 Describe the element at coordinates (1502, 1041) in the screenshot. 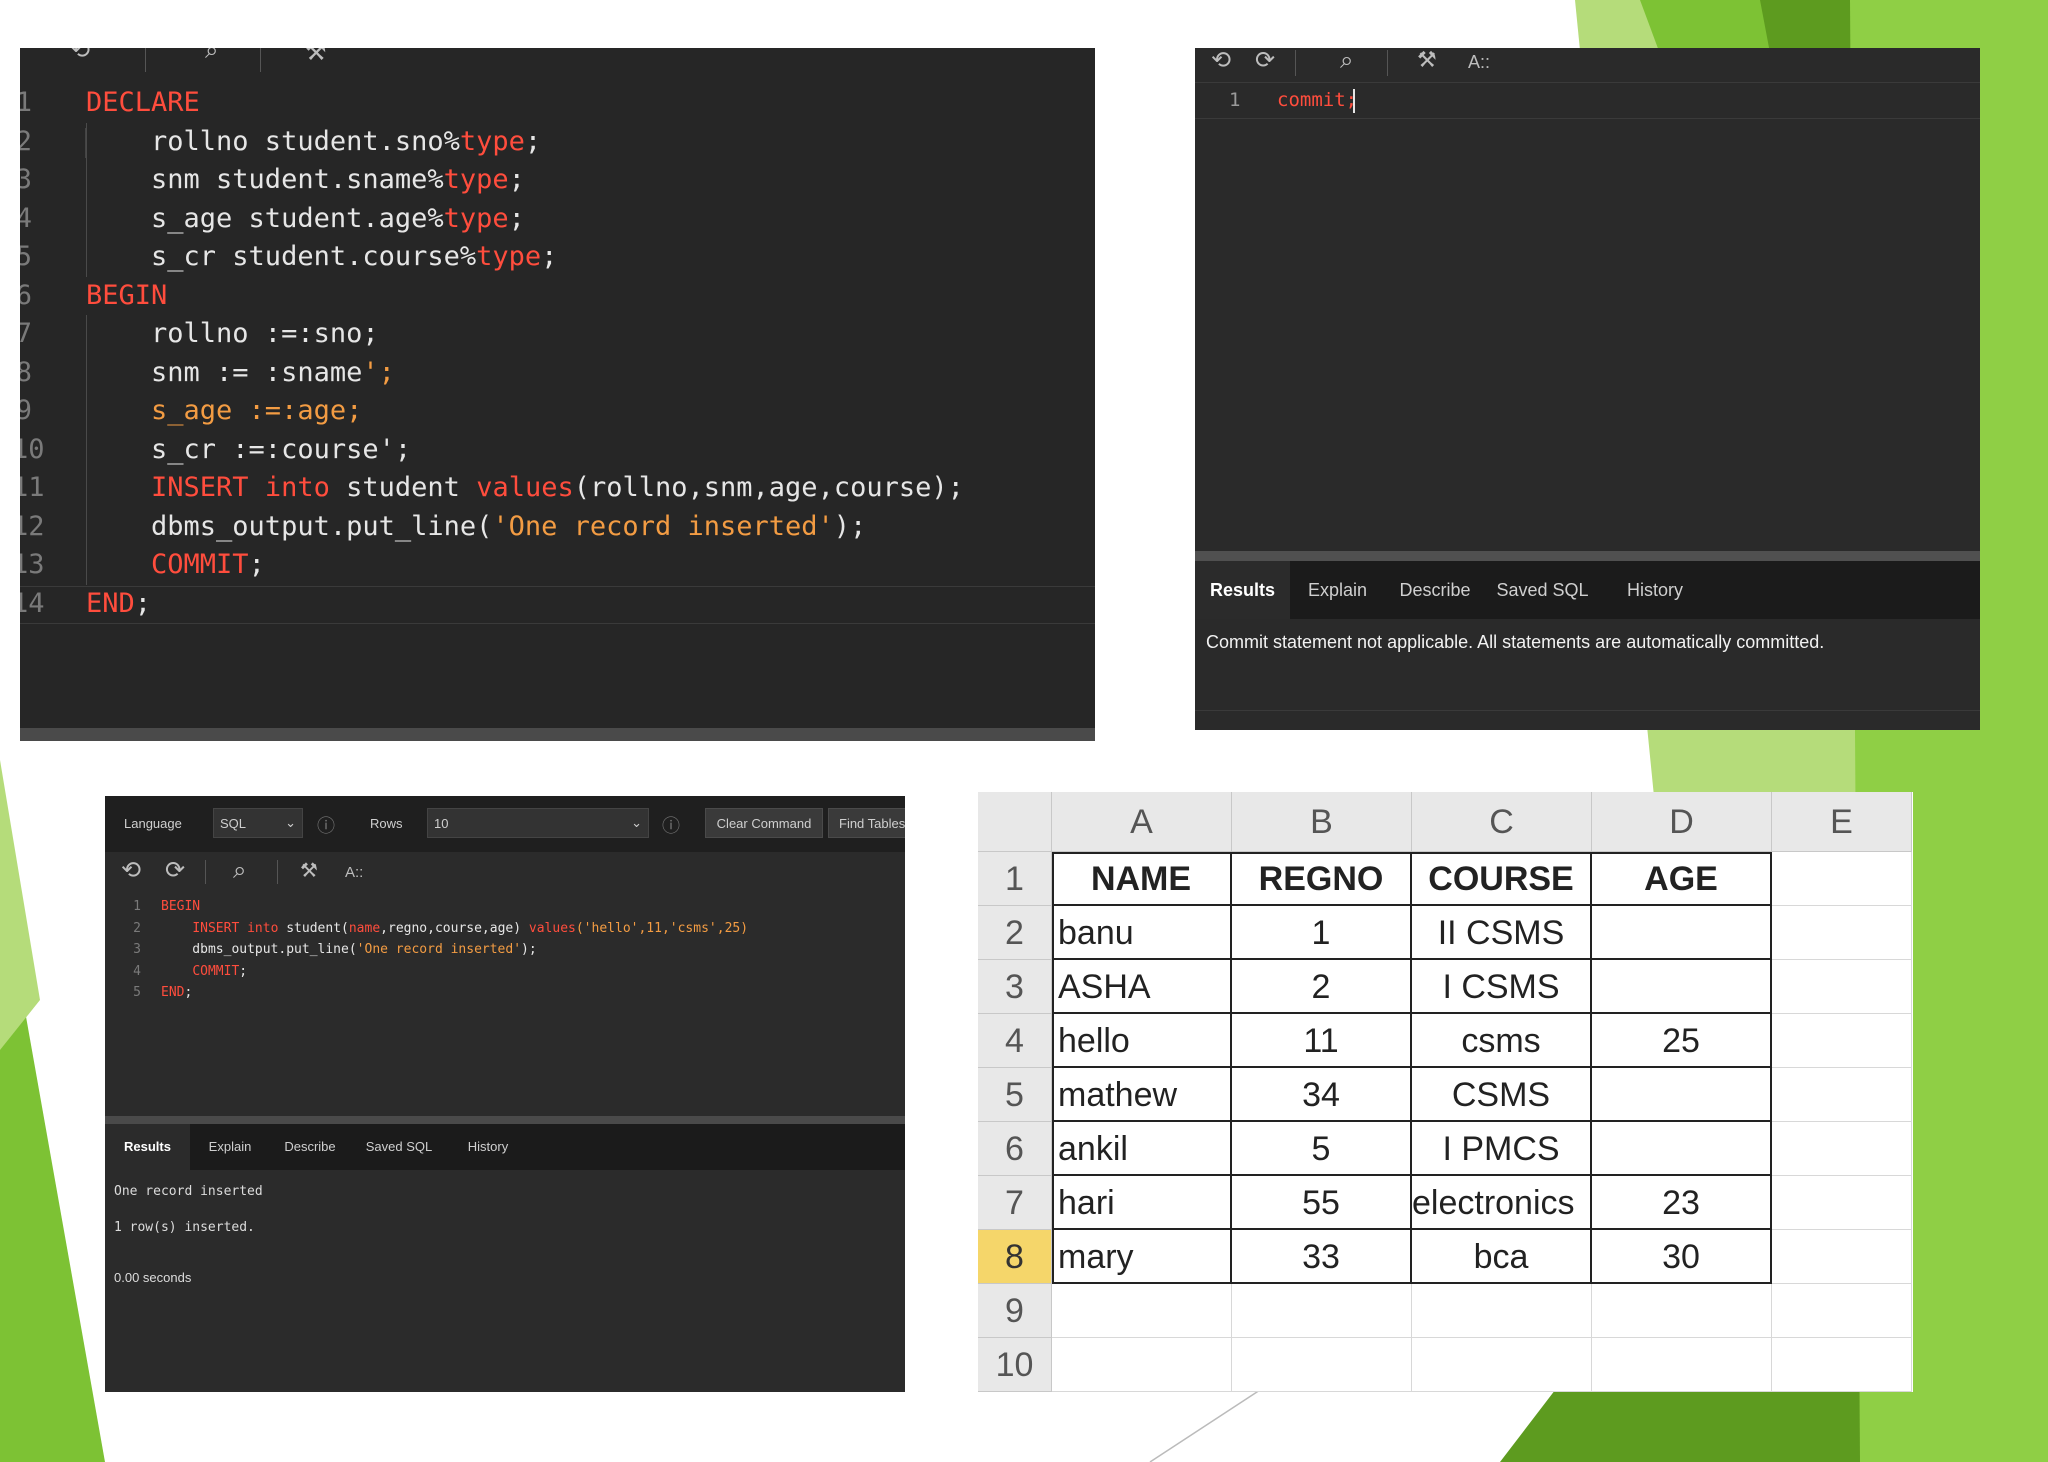

I see `table-cell: csms` at that location.